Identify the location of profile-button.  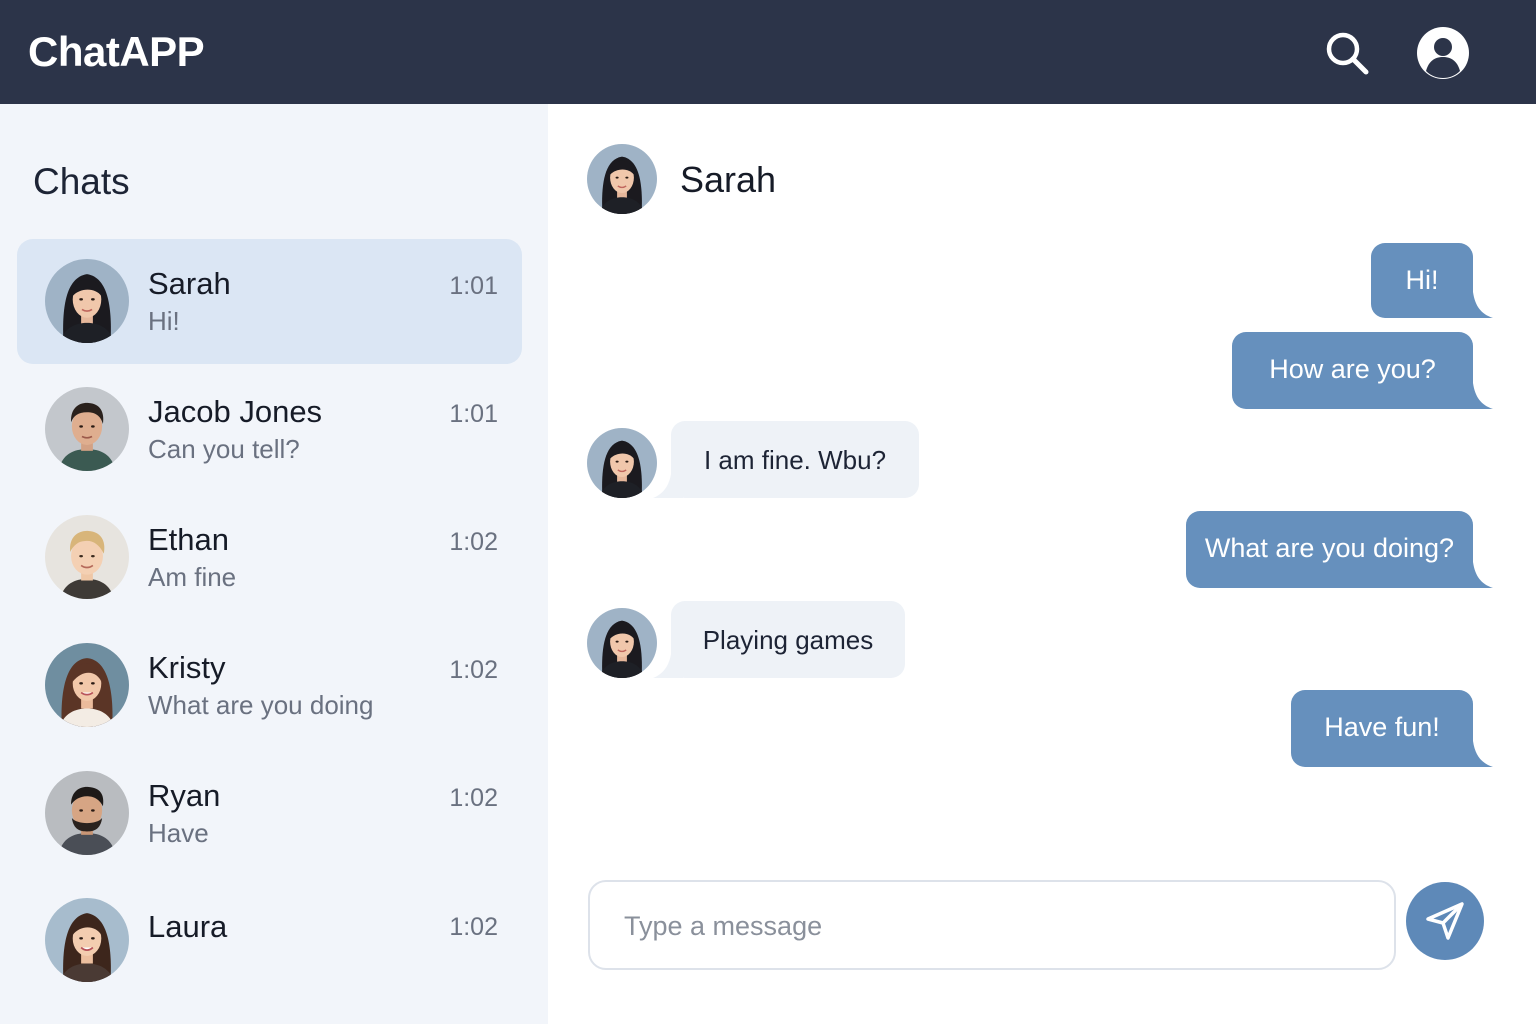
(1443, 53).